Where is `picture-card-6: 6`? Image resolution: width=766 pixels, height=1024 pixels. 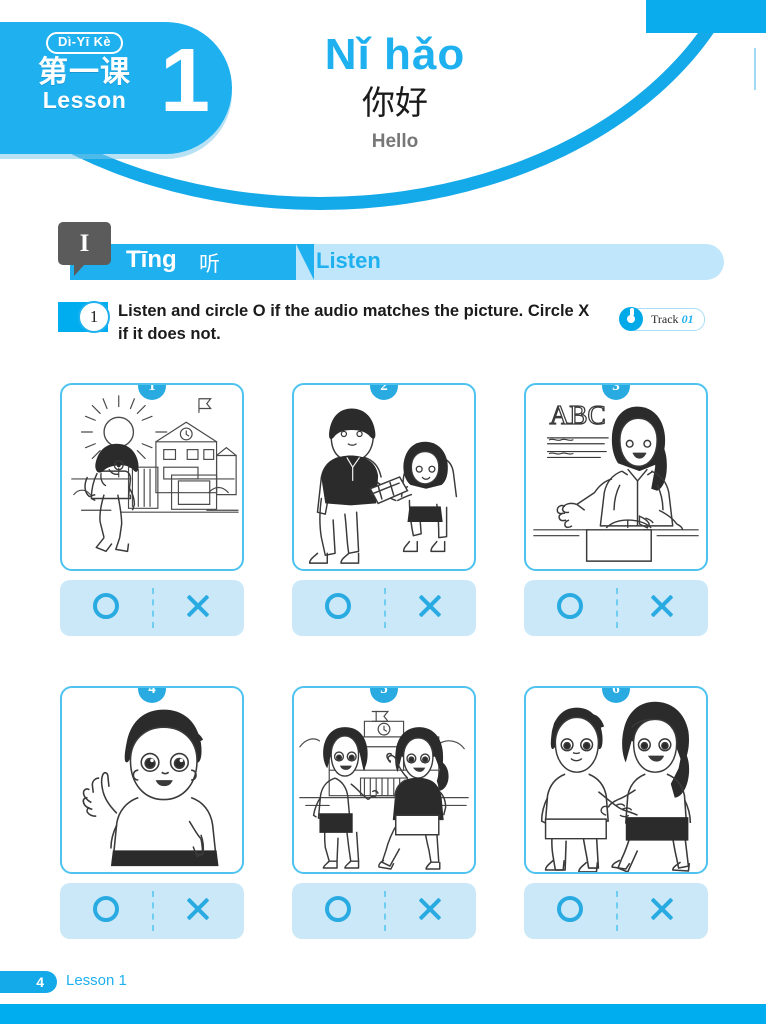 picture-card-6: 6 is located at coordinates (616, 780).